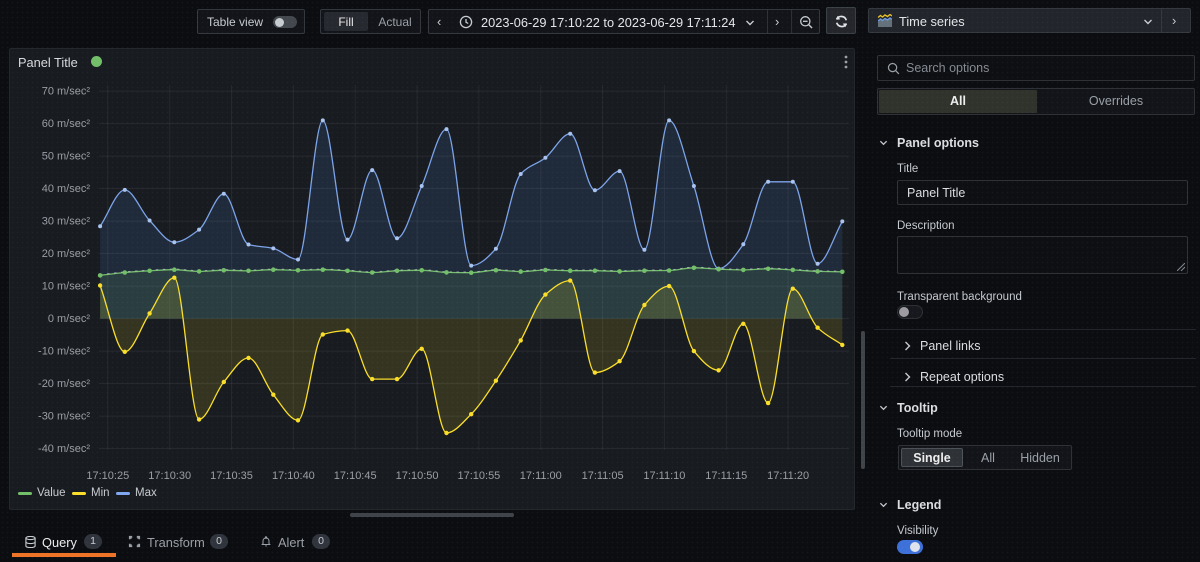 Image resolution: width=1200 pixels, height=562 pixels. I want to click on svg-text: 17:11:15, so click(726, 476).